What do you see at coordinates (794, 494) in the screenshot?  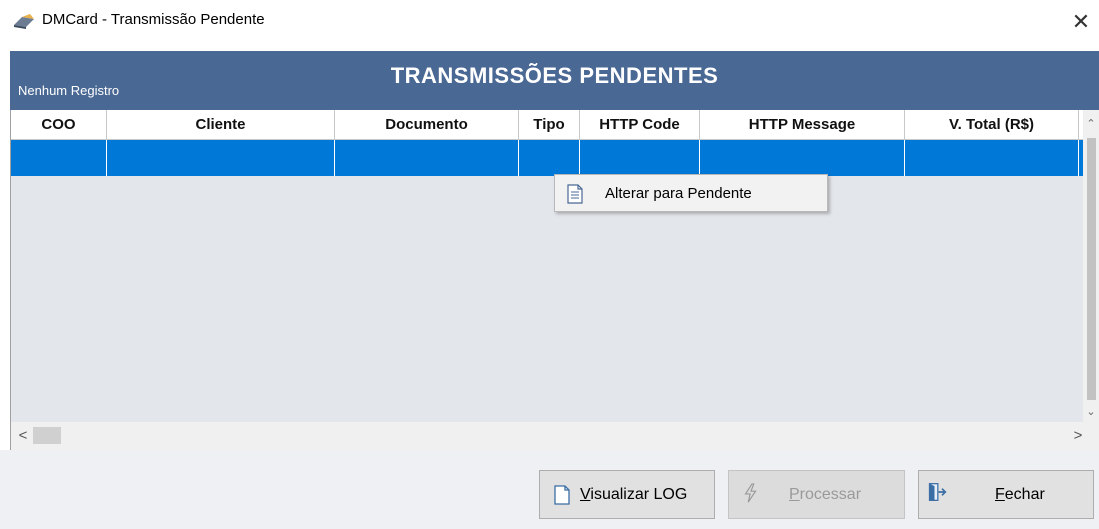 I see `process-accesskey: P` at bounding box center [794, 494].